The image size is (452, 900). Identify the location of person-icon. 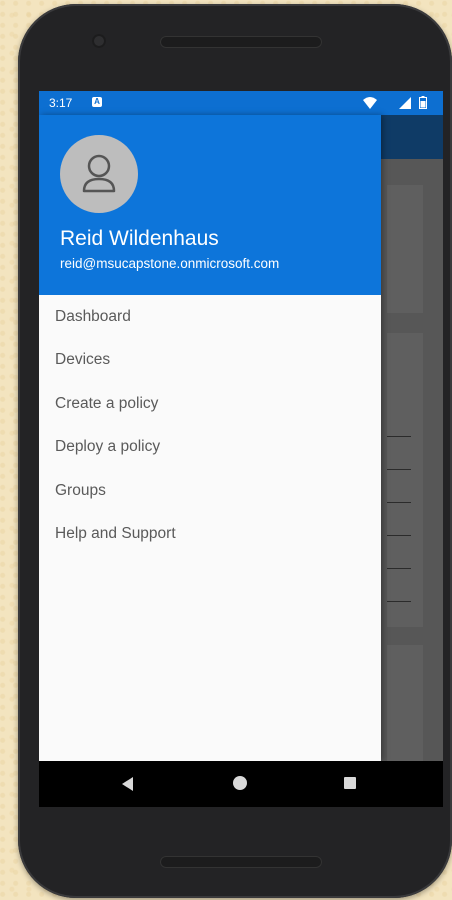
(99, 173).